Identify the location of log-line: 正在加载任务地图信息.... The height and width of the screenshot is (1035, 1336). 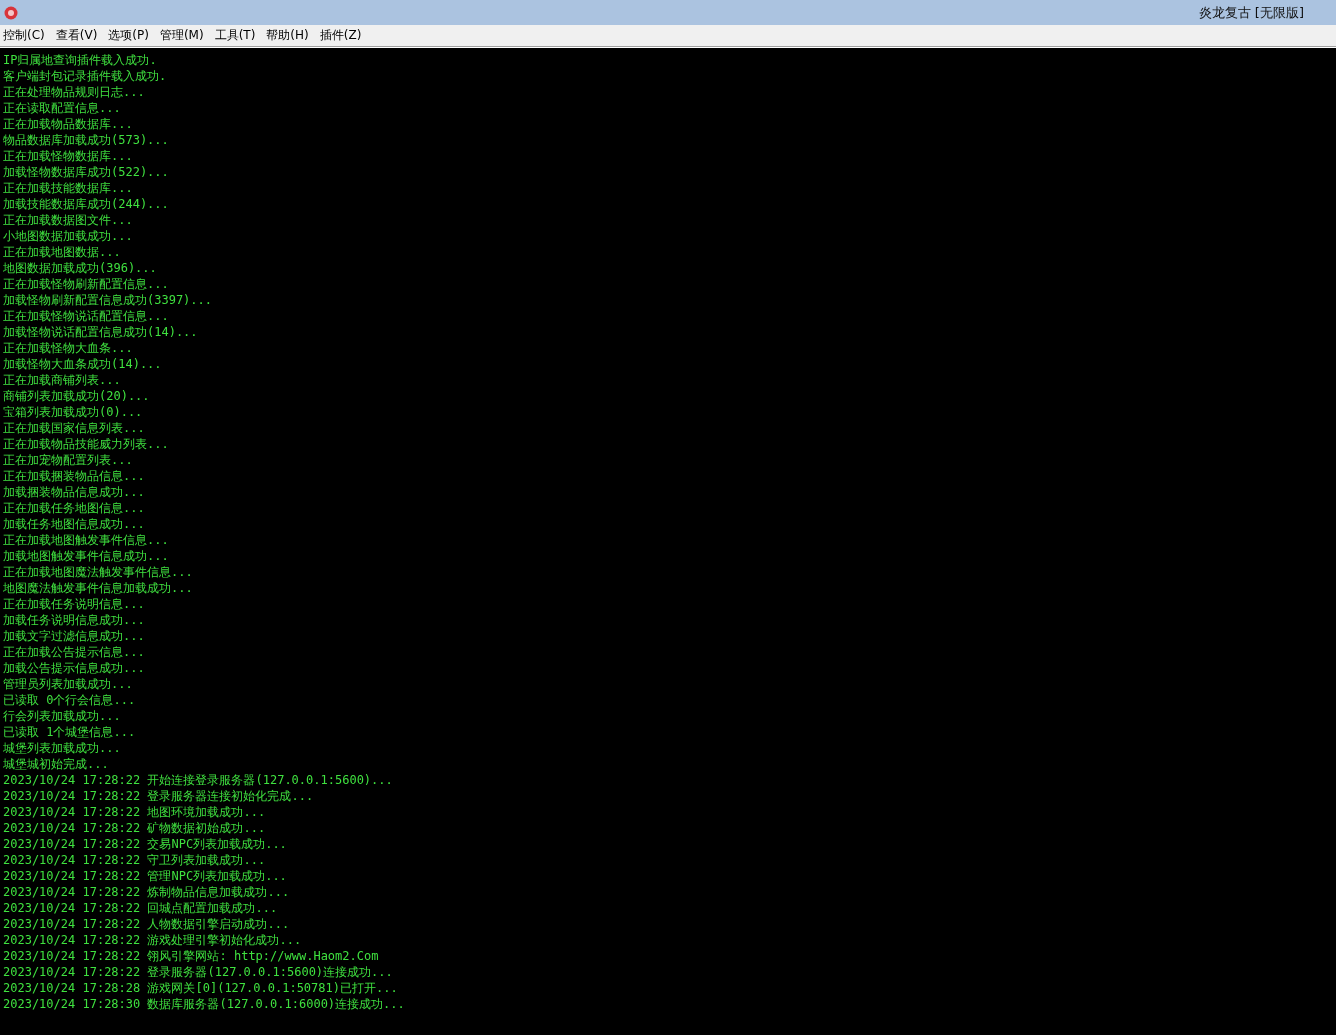
(74, 508).